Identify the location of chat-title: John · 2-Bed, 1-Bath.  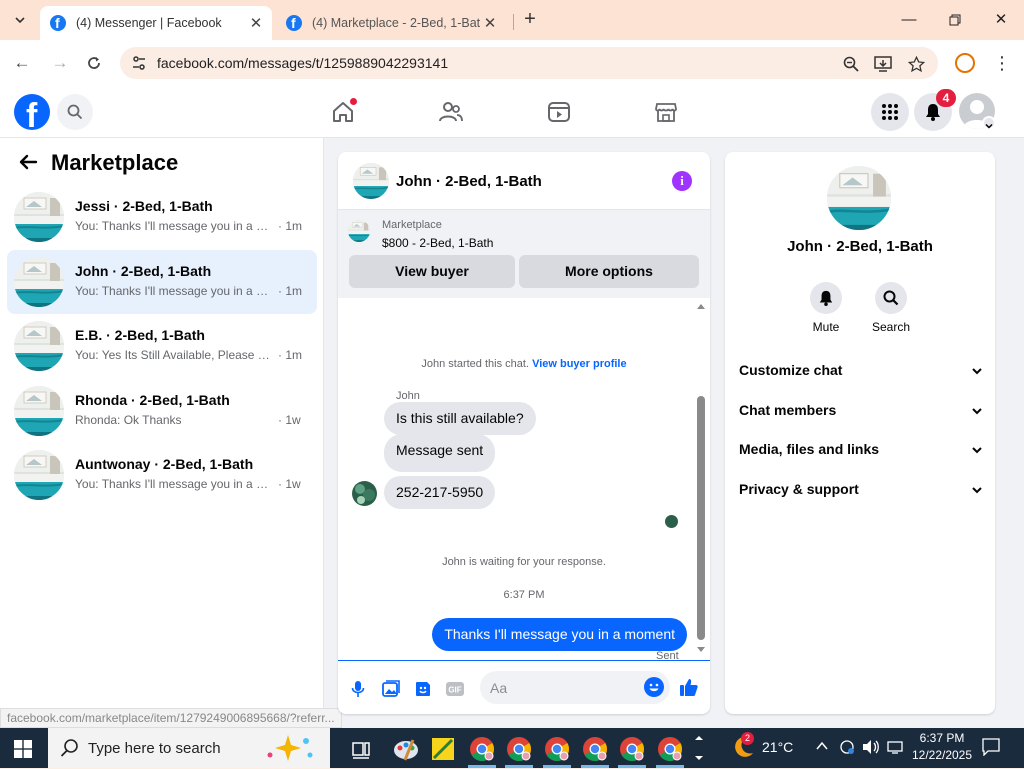
(469, 181).